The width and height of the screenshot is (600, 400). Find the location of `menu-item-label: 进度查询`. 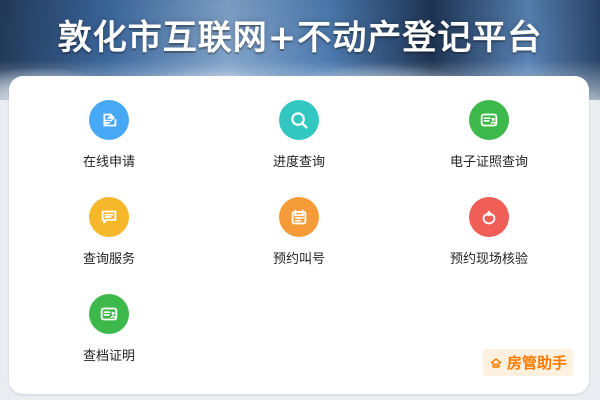

menu-item-label: 进度查询 is located at coordinates (298, 162).